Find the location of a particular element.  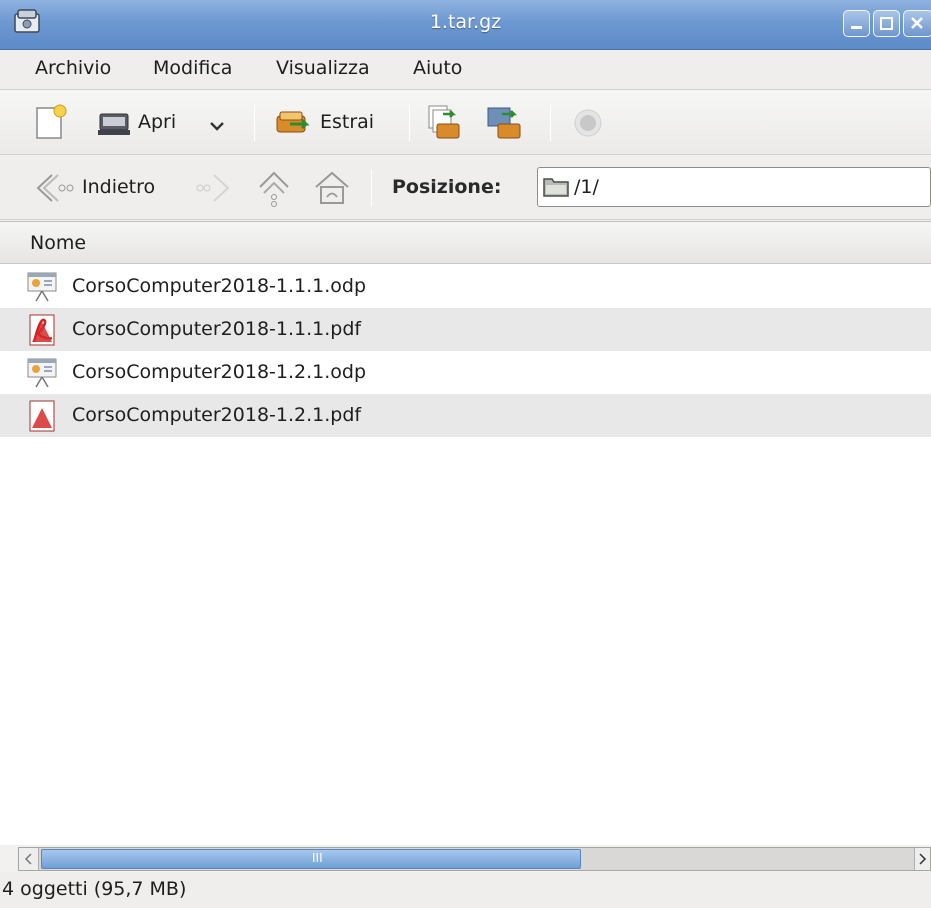

forward-arrow-icon is located at coordinates (213, 188).